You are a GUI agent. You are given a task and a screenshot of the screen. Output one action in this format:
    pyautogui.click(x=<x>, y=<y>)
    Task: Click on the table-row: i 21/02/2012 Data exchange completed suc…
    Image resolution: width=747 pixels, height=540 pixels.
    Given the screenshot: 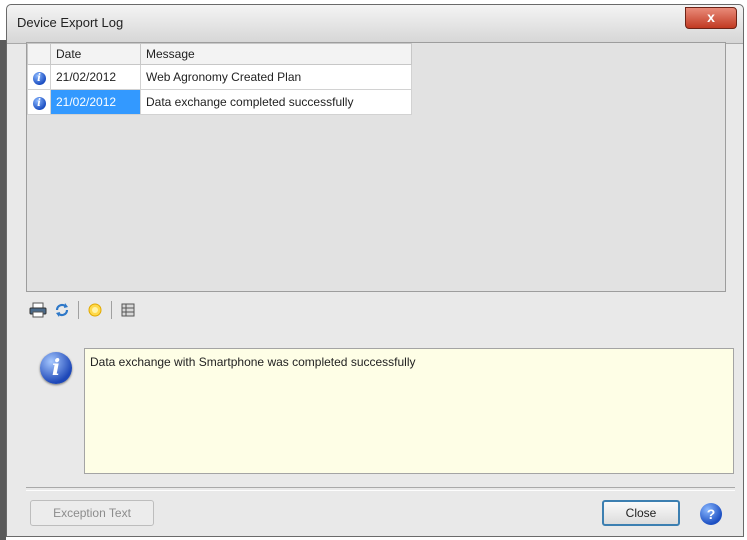 What is the action you would take?
    pyautogui.click(x=219, y=102)
    